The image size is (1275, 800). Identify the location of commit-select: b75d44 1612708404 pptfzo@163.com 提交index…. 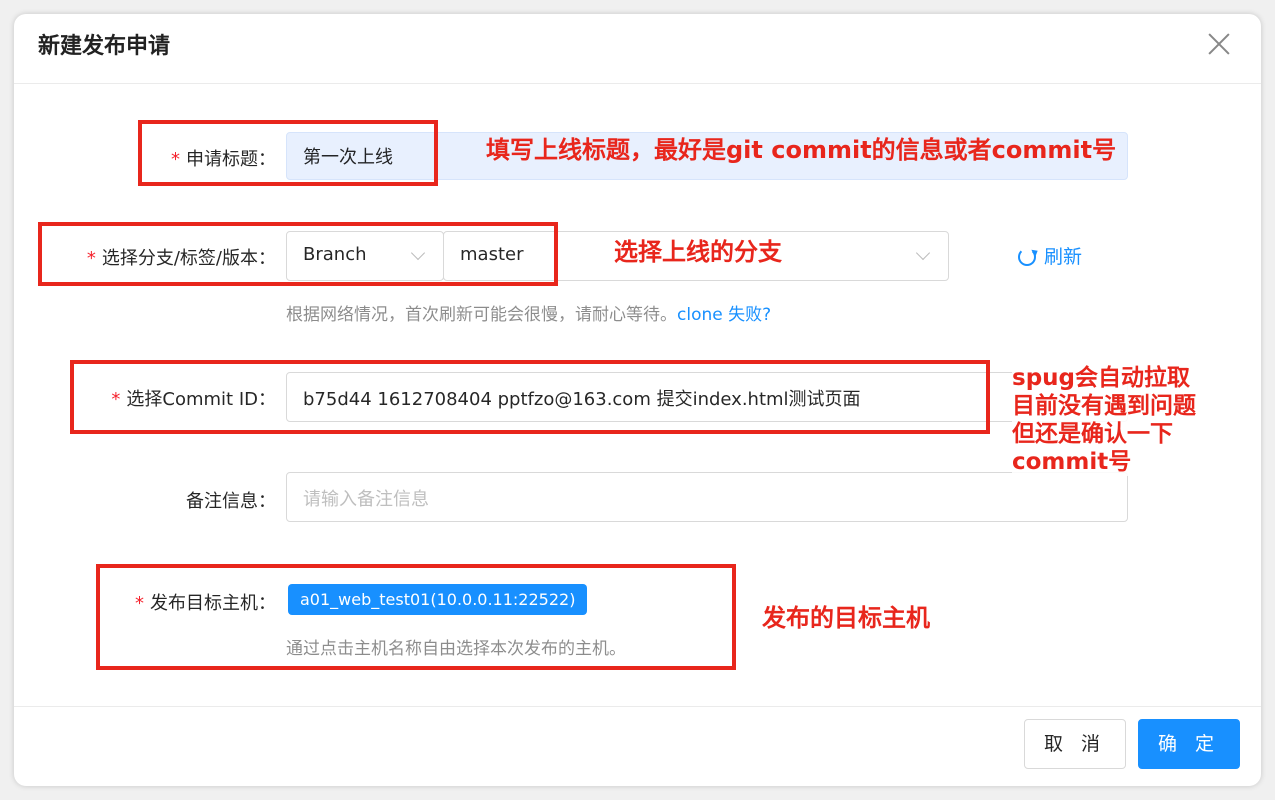
(707, 397).